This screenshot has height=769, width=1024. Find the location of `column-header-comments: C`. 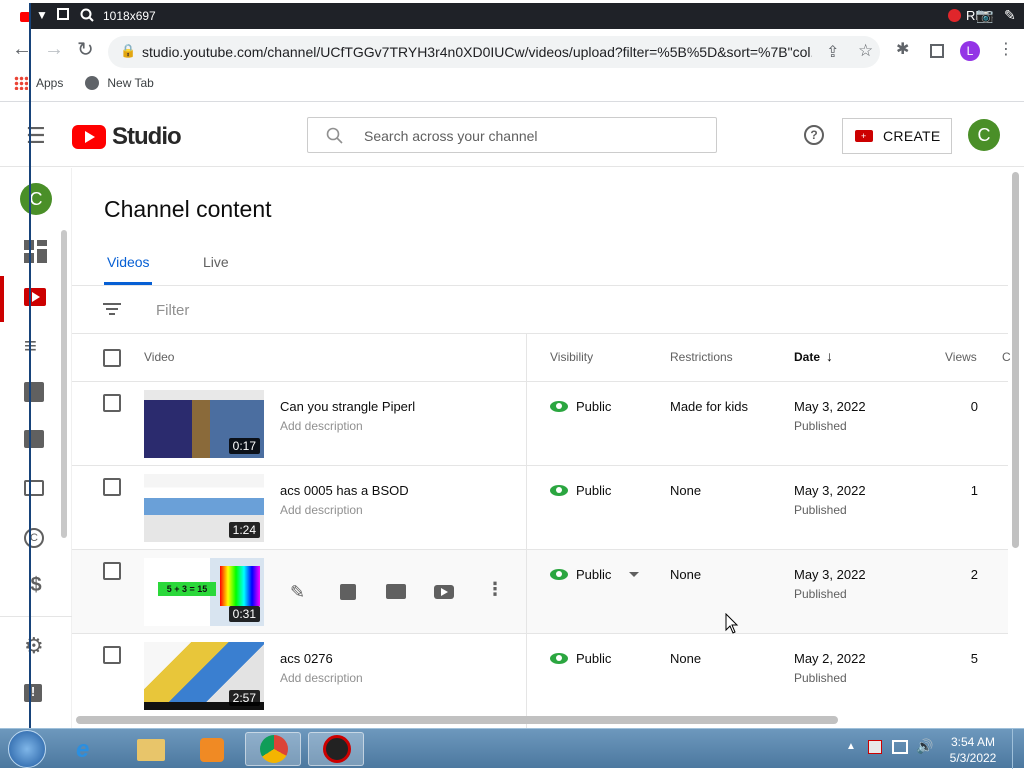

column-header-comments: C is located at coordinates (1006, 357).